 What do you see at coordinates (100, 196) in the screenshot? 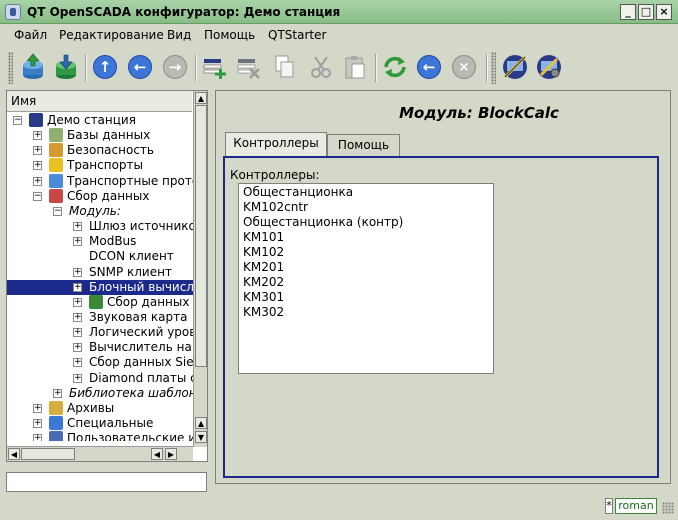
I see `tree-item: − Сбор данных` at bounding box center [100, 196].